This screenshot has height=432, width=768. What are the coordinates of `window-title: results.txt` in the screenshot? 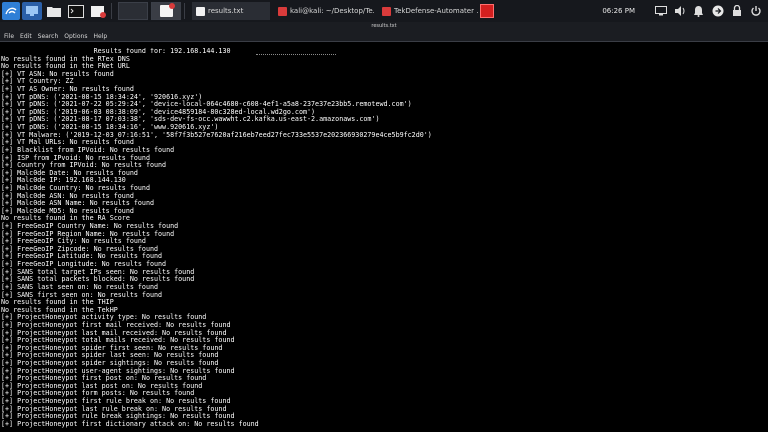 It's located at (384, 26).